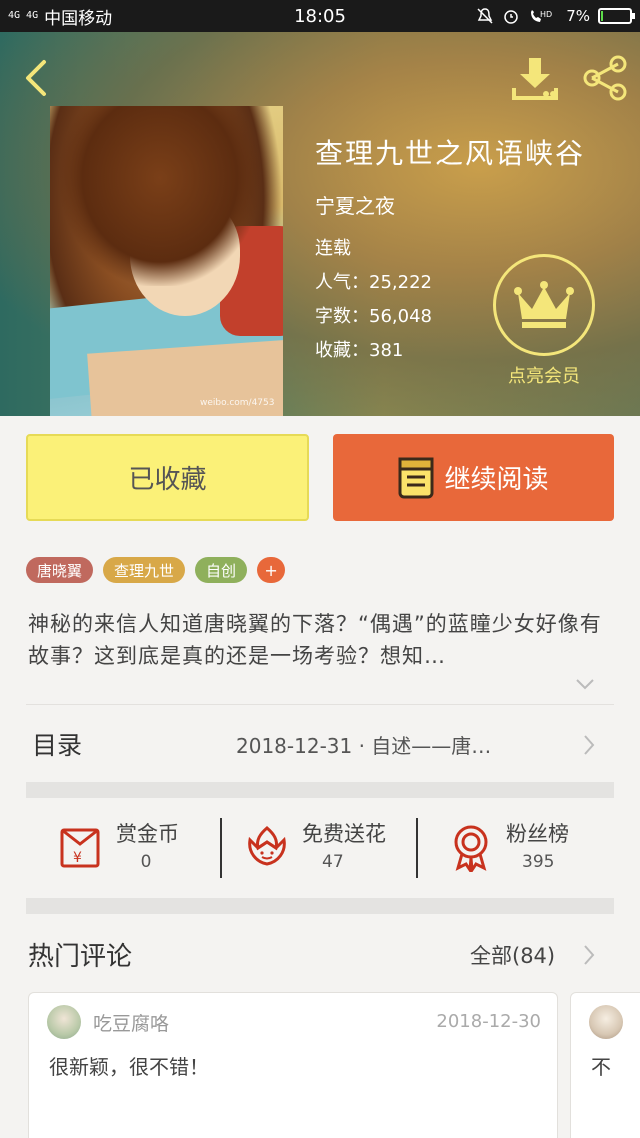  I want to click on all-comments-link: 全部(84), so click(512, 955).